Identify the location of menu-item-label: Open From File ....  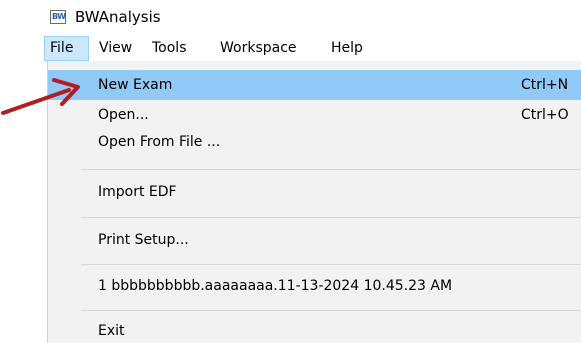
(159, 142).